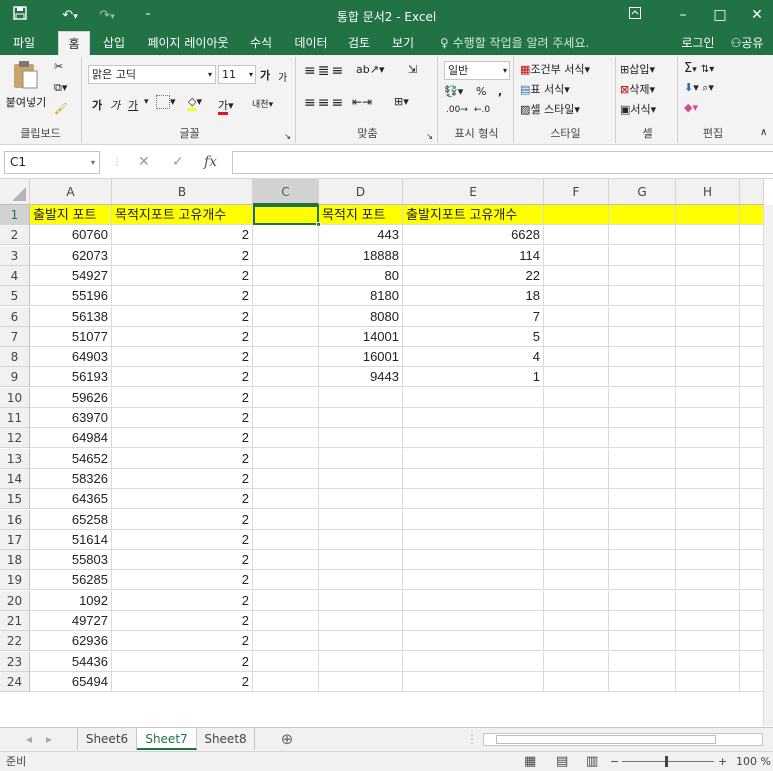 The height and width of the screenshot is (771, 773). What do you see at coordinates (226, 106) in the screenshot?
I see `font-color-button: 가▾` at bounding box center [226, 106].